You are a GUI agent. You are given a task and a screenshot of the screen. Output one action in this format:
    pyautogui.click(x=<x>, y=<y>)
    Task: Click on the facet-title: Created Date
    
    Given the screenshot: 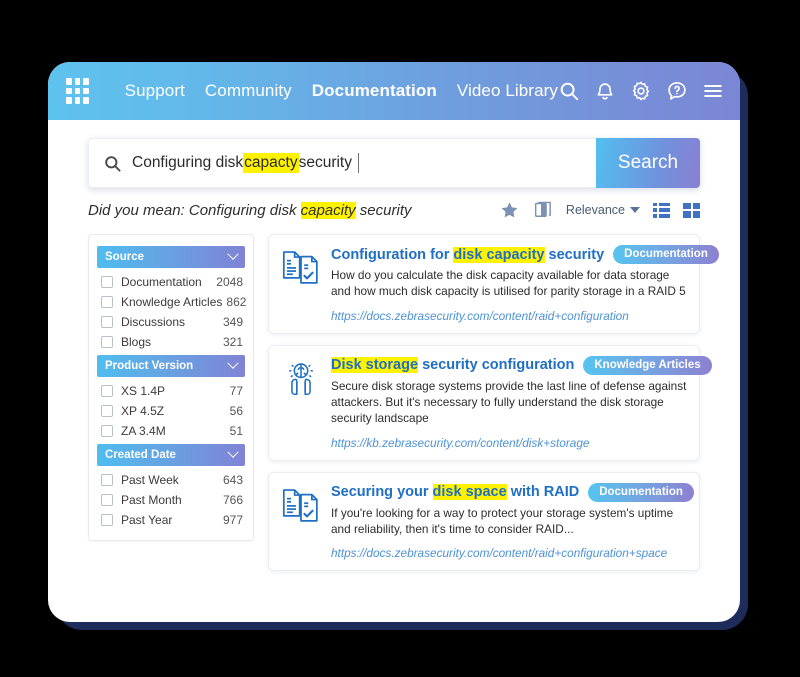 What is the action you would take?
    pyautogui.click(x=140, y=455)
    